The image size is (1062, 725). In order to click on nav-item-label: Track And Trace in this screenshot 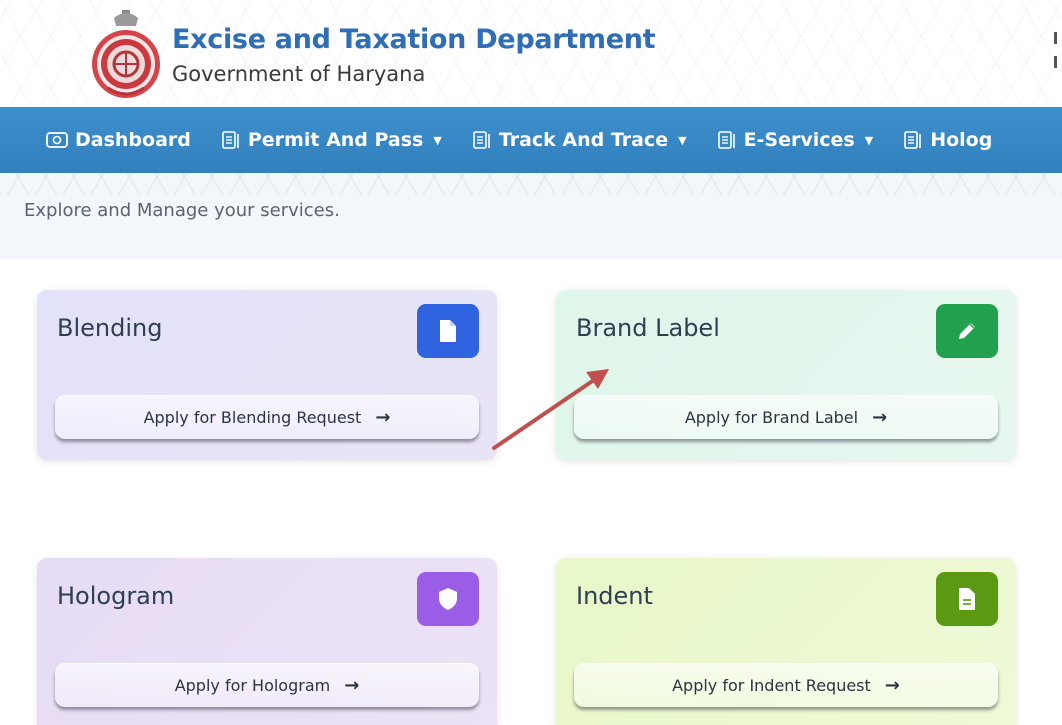, I will do `click(583, 140)`.